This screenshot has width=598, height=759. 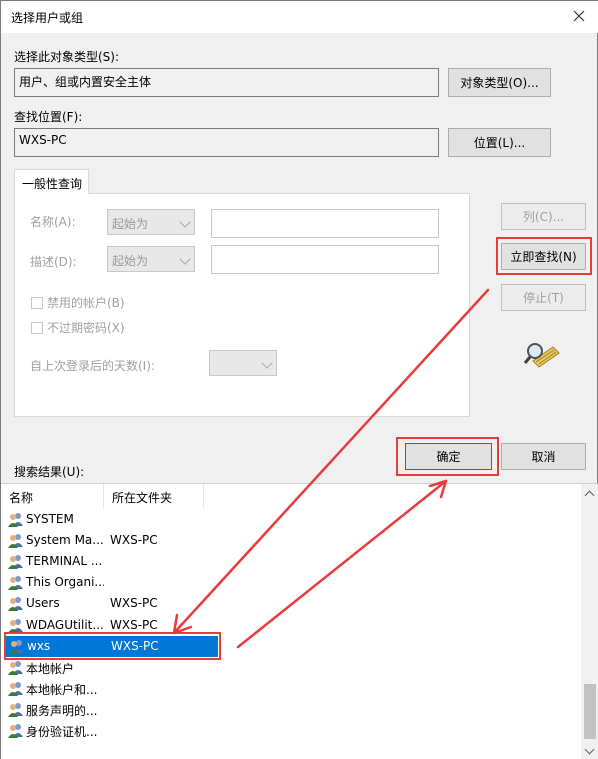 What do you see at coordinates (51, 181) in the screenshot?
I see `tab-common-queries: 一般性查询` at bounding box center [51, 181].